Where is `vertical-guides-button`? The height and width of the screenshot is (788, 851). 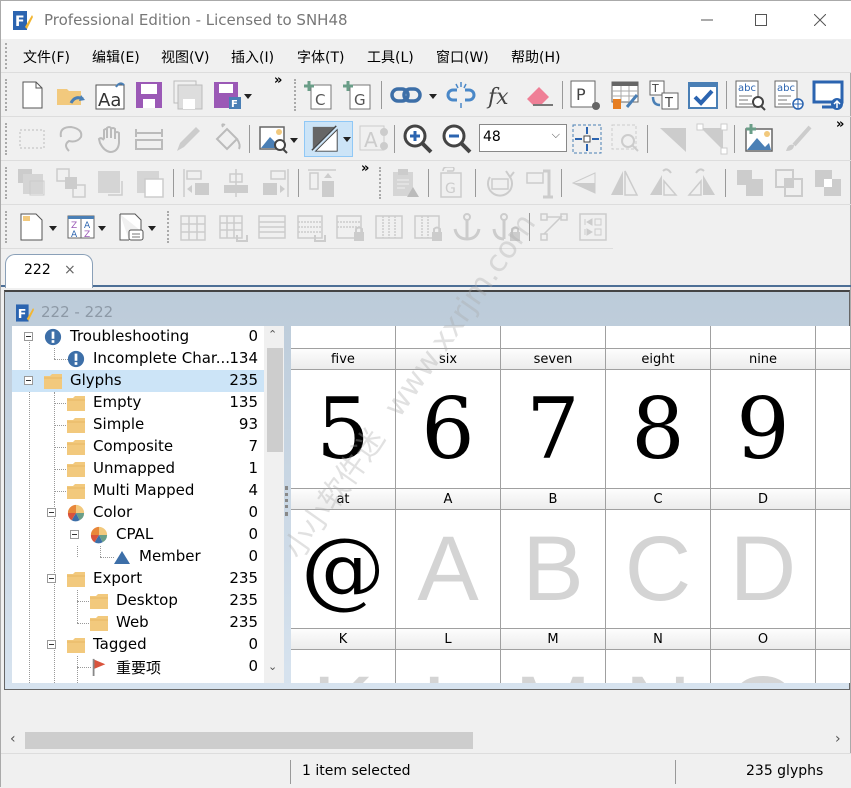
vertical-guides-button is located at coordinates (389, 227).